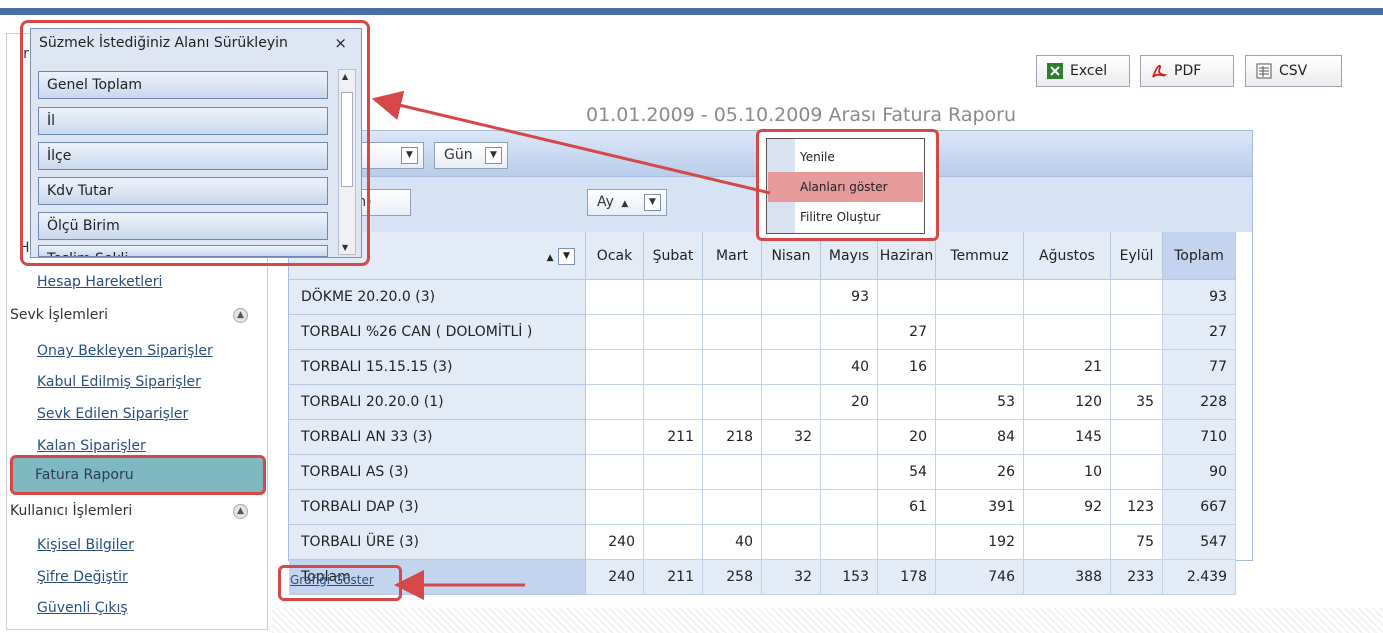 Image resolution: width=1383 pixels, height=633 pixels. What do you see at coordinates (85, 545) in the screenshot?
I see `sidebar-item-kisisel-bilgiler: Kişisel Bilgiler` at bounding box center [85, 545].